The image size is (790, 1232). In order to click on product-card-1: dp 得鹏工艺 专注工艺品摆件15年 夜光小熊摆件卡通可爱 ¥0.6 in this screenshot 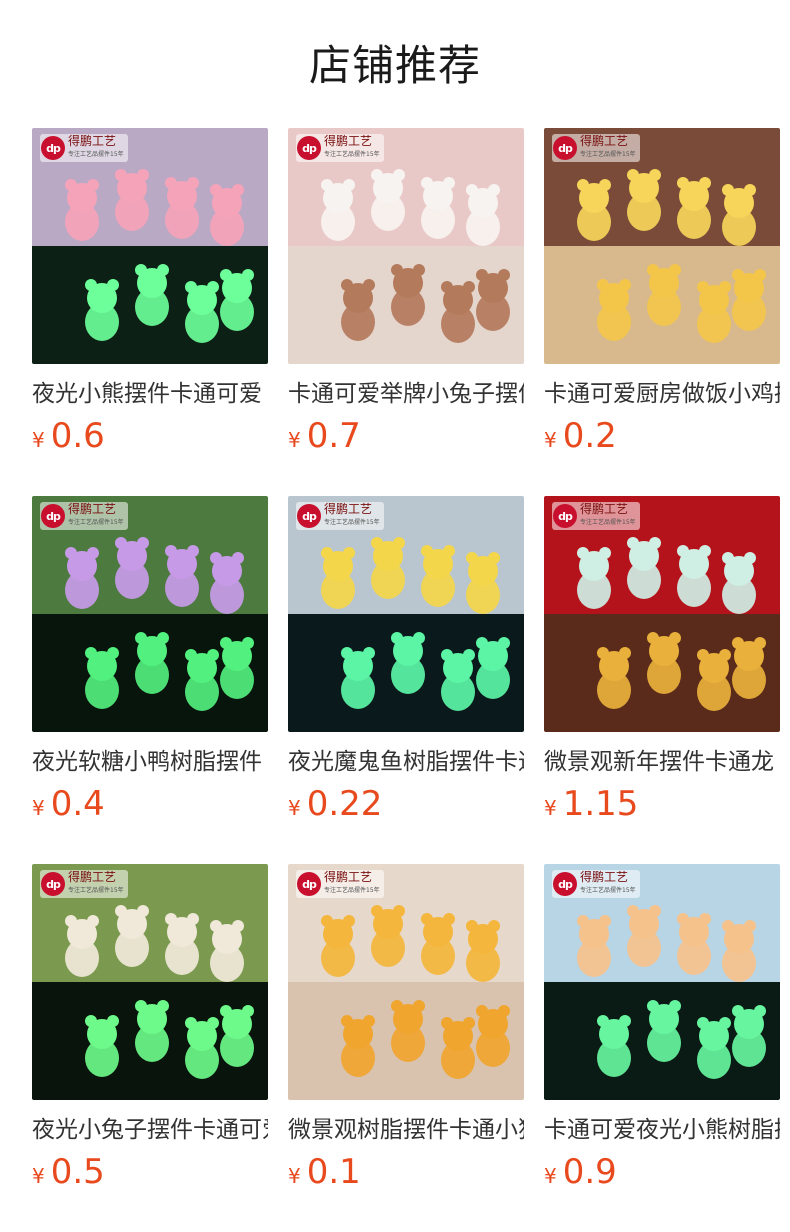, I will do `click(150, 293)`.